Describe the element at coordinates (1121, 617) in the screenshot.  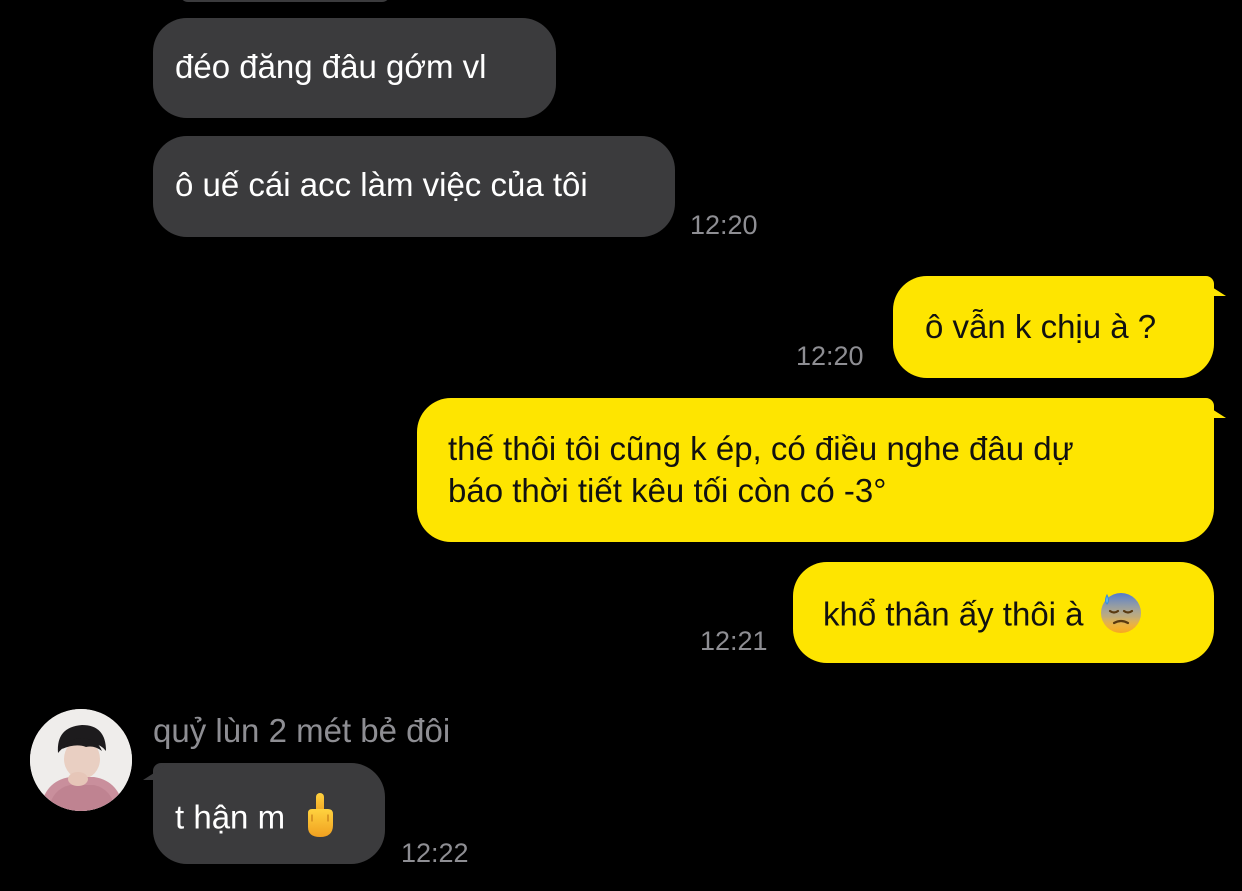
I see `downcast-face-with-sweat-emoji` at that location.